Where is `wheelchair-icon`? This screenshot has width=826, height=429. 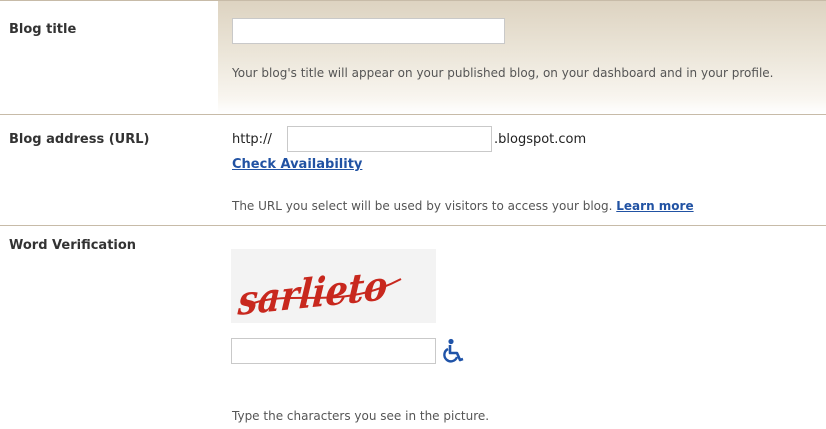 wheelchair-icon is located at coordinates (454, 351).